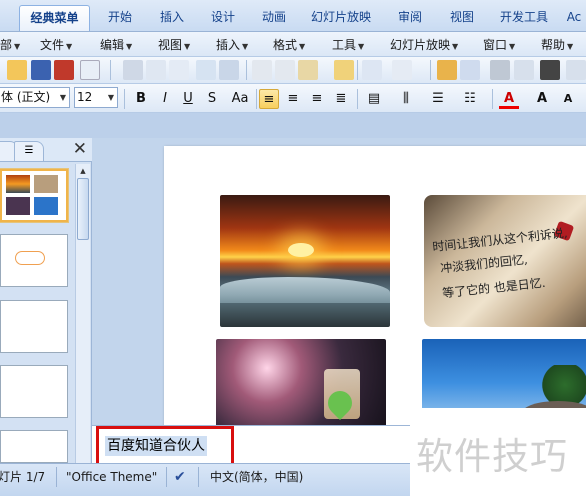 The image size is (586, 496). What do you see at coordinates (83, 209) in the screenshot?
I see `scroll-thumb` at bounding box center [83, 209].